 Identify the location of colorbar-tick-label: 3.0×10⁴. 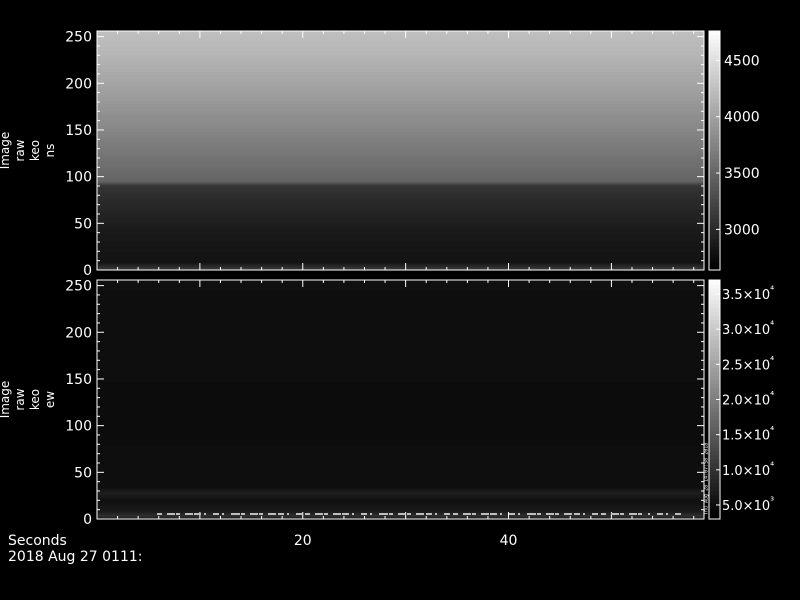
(748, 329).